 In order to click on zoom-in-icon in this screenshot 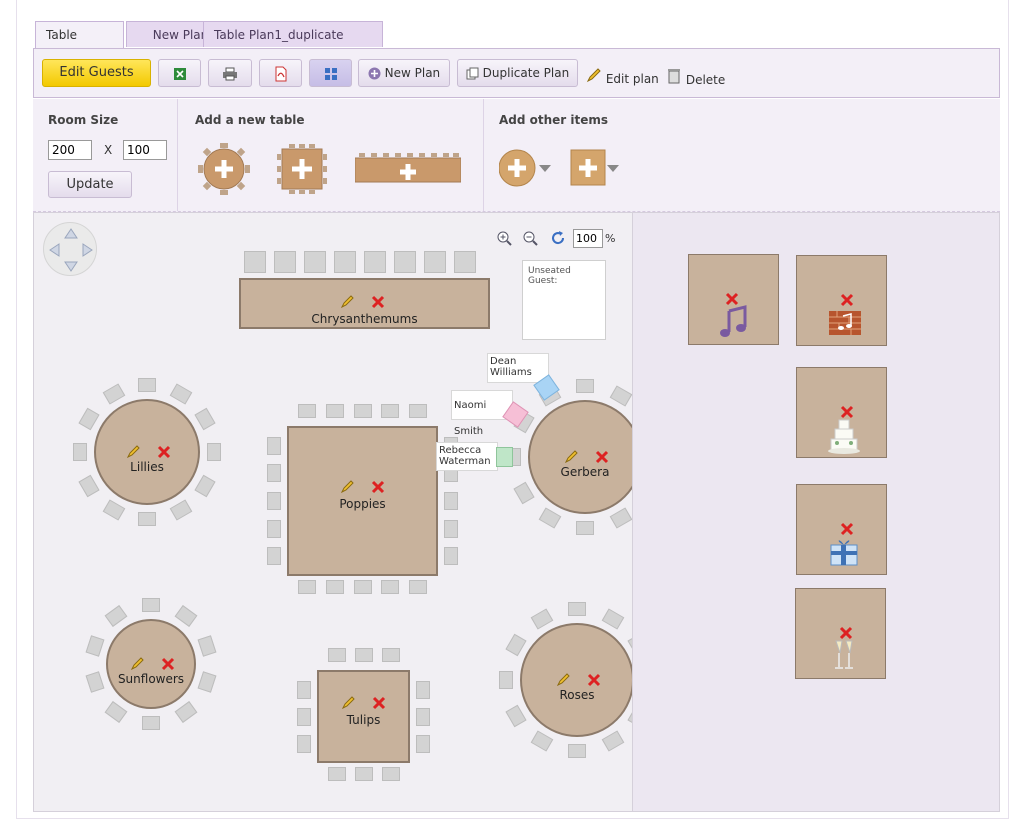, I will do `click(504, 238)`.